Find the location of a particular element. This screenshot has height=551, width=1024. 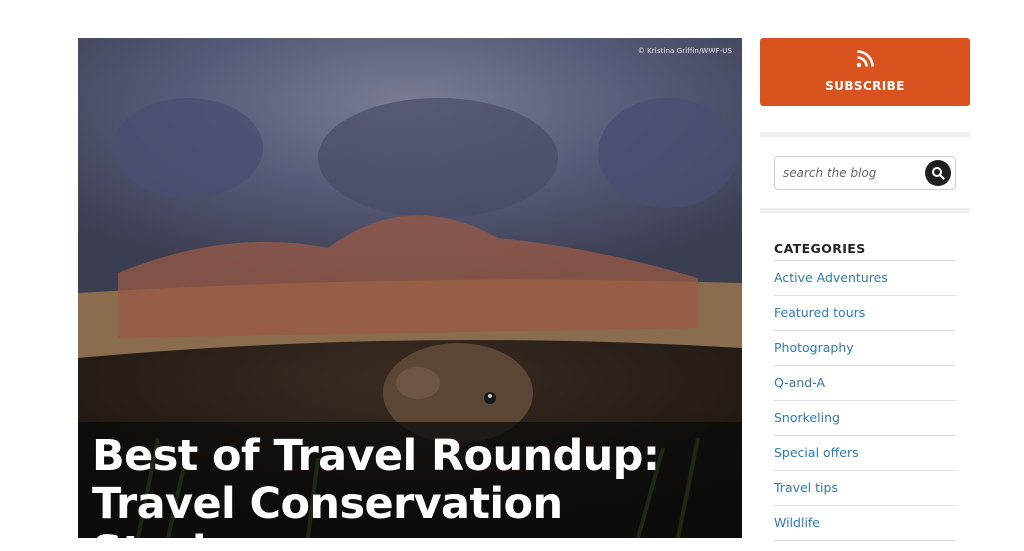

list-item: Wildlife is located at coordinates (865, 523).